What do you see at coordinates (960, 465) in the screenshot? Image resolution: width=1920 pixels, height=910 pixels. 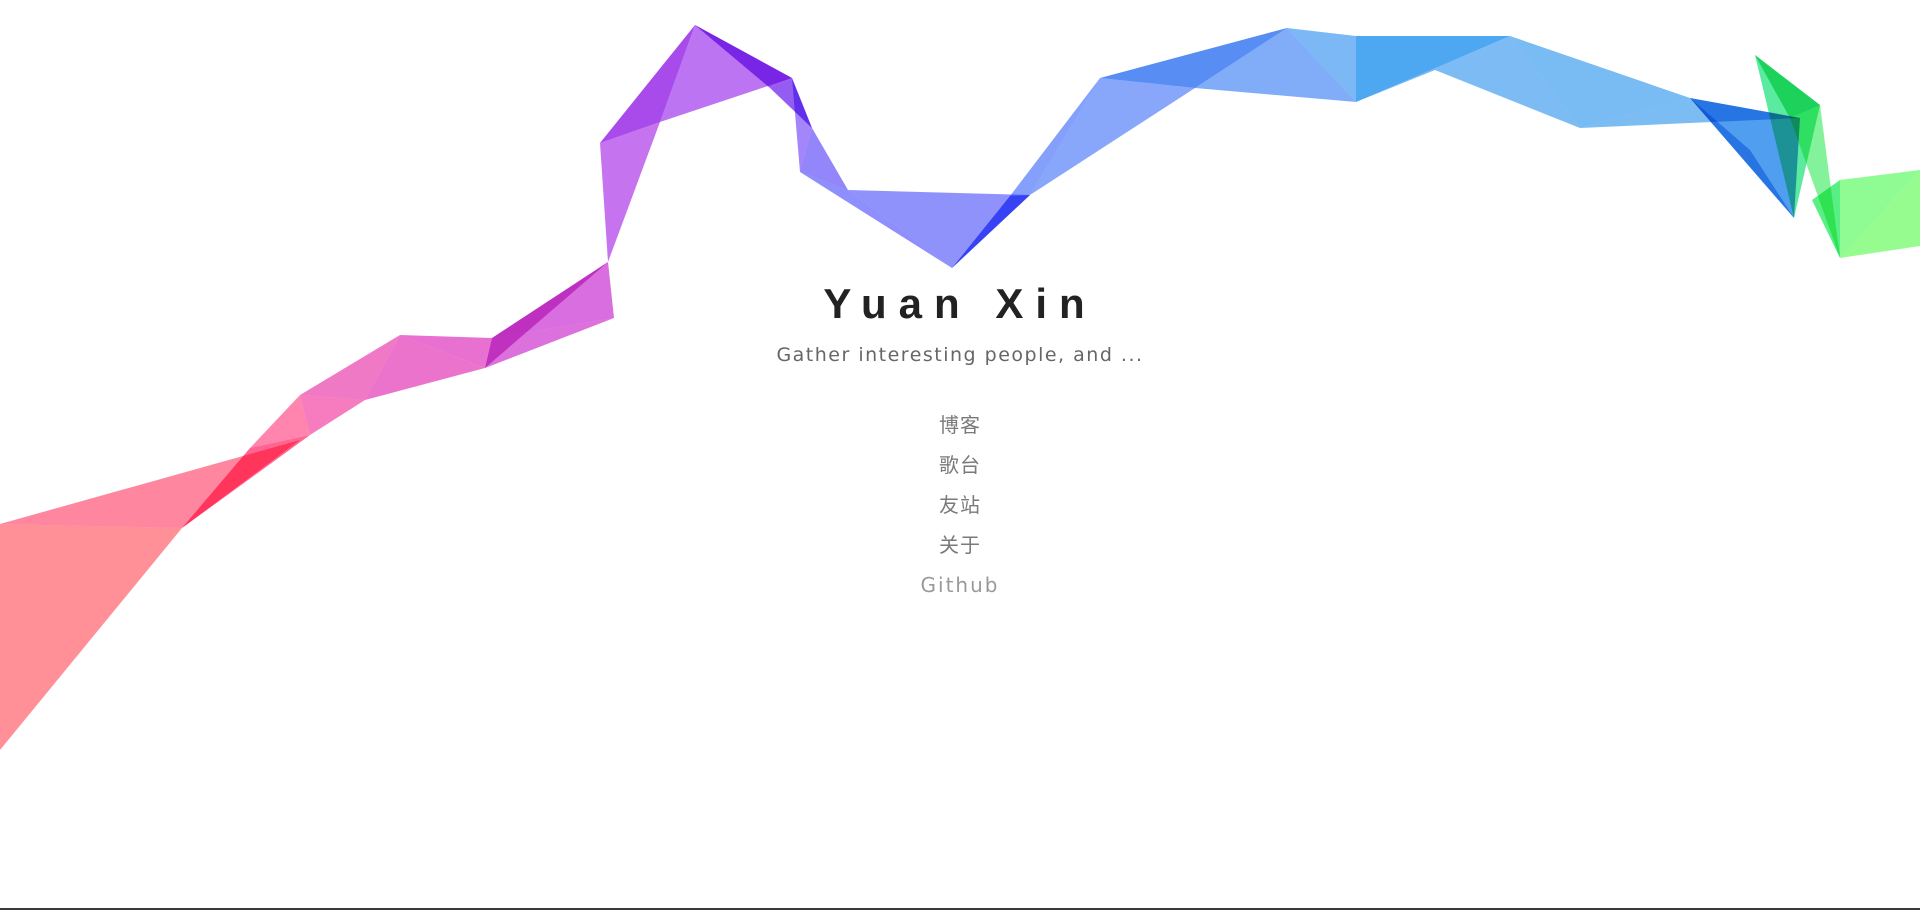 I see `nav-link-music: 歌台` at bounding box center [960, 465].